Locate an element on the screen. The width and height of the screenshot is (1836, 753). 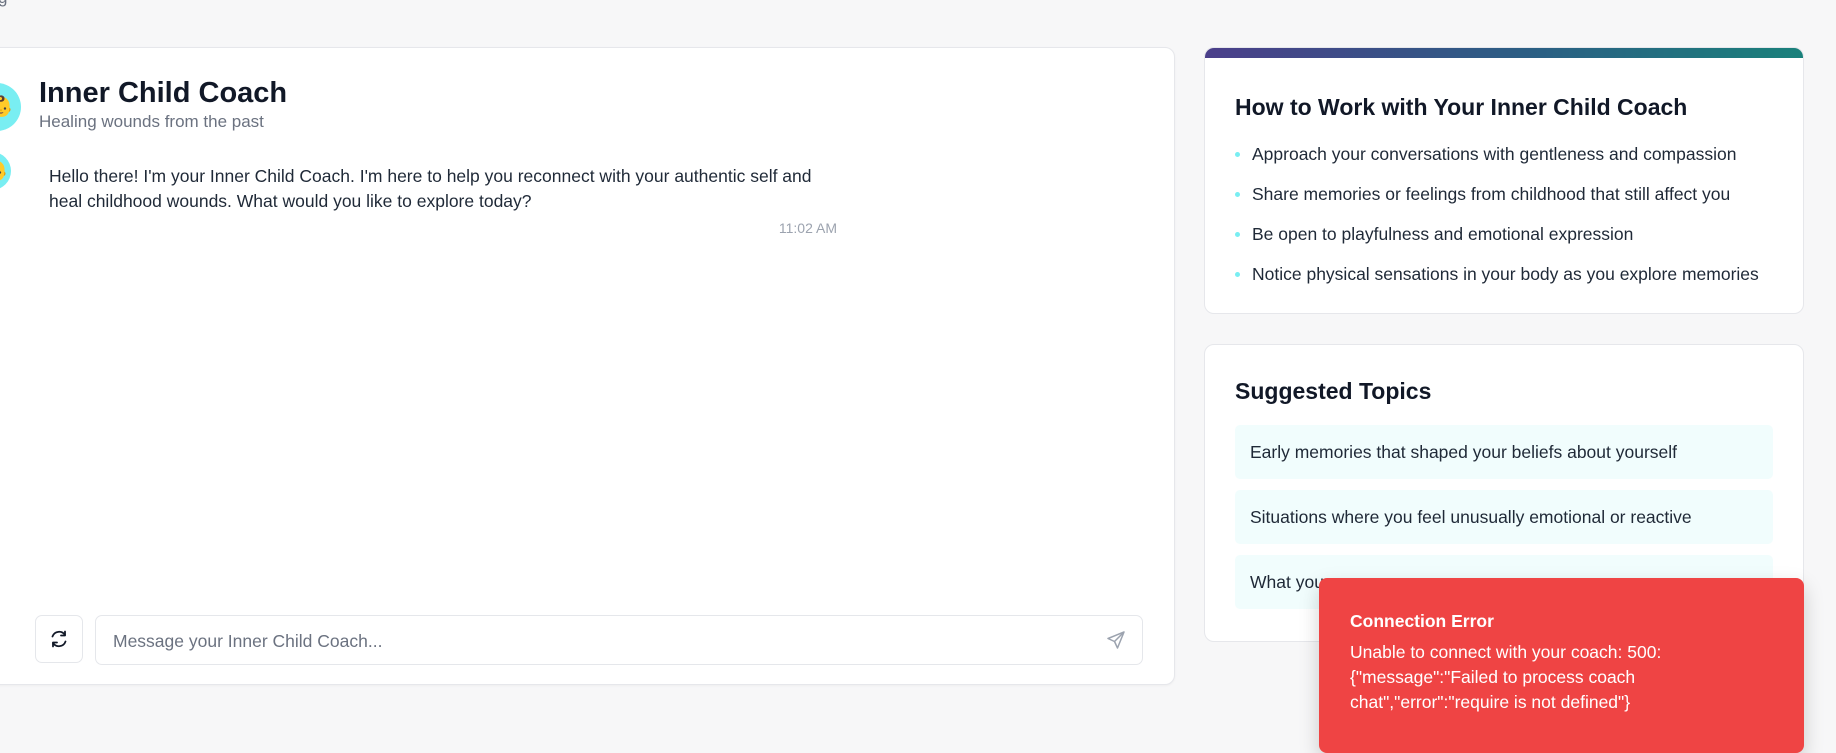
toast-title: Connection Error is located at coordinates (1422, 621).